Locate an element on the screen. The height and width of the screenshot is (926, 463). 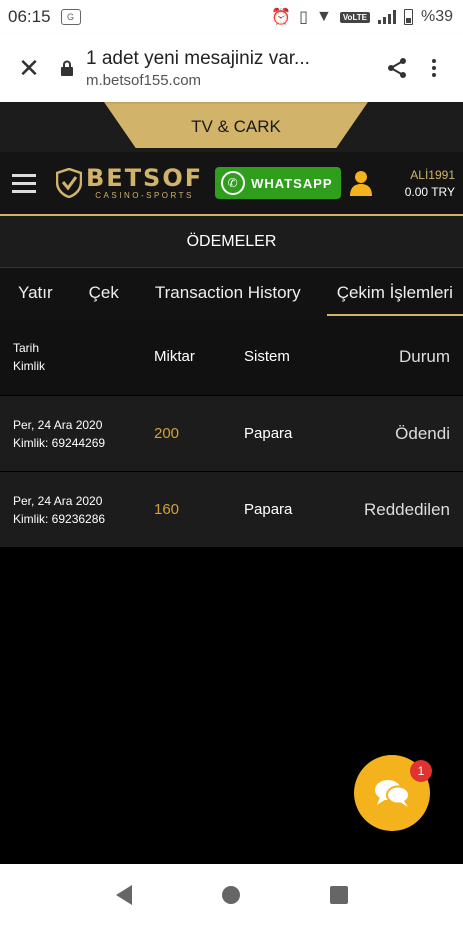
header-amount: Miktar is located at coordinates (174, 356).